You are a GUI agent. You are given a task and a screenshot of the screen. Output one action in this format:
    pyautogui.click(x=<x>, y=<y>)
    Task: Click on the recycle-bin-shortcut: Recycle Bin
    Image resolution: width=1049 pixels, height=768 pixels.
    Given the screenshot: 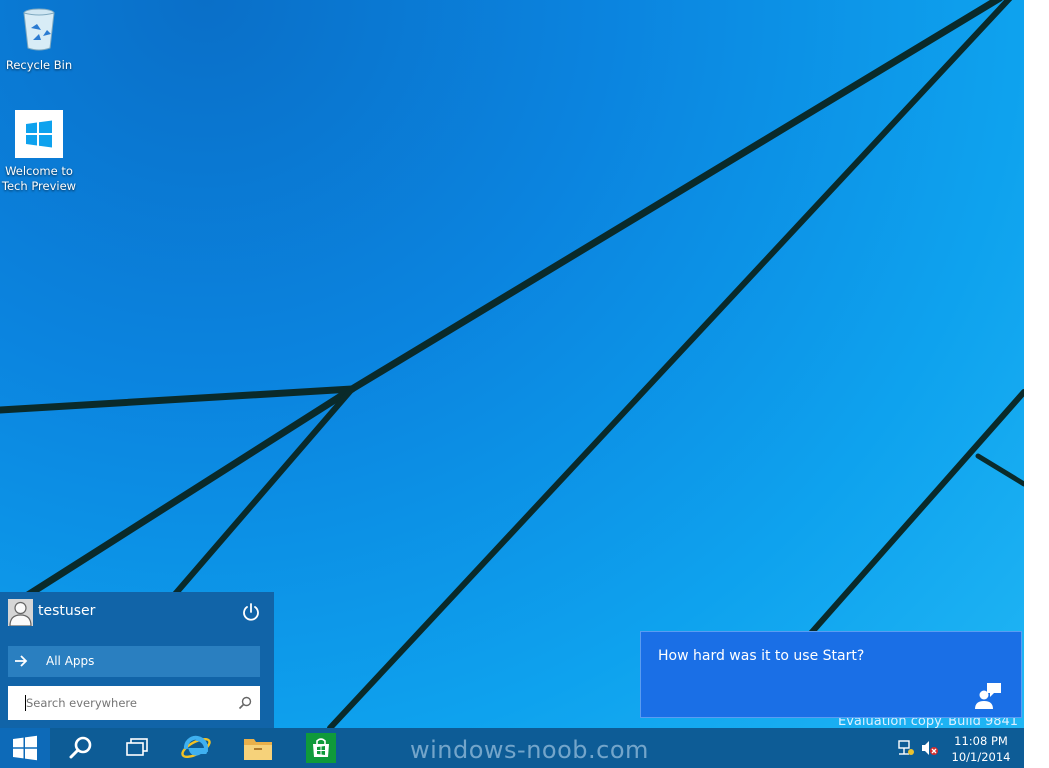 What is the action you would take?
    pyautogui.click(x=39, y=39)
    